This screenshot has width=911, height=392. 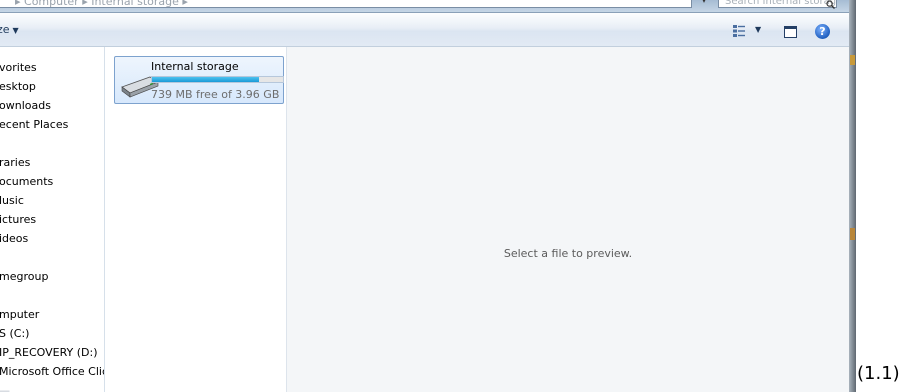 I want to click on sidebar-item-desktop: esktop, so click(x=18, y=87).